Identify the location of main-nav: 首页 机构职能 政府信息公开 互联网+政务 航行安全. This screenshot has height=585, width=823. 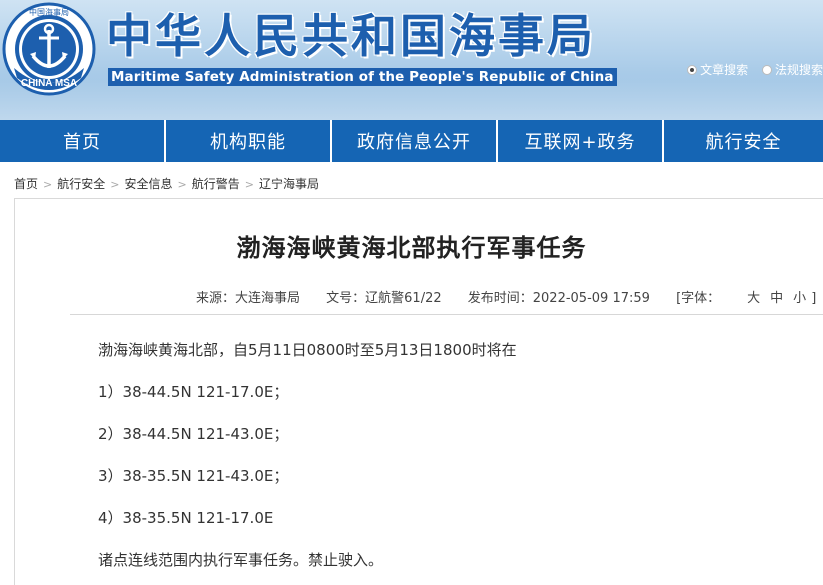
(411, 141).